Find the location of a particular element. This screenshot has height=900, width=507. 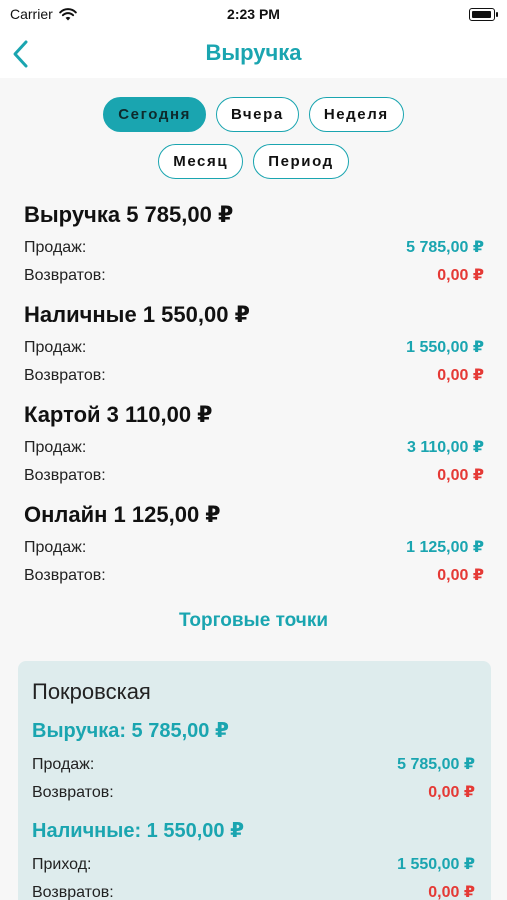

filter-row-1: Сегодня Вчера Неделя is located at coordinates (253, 114).